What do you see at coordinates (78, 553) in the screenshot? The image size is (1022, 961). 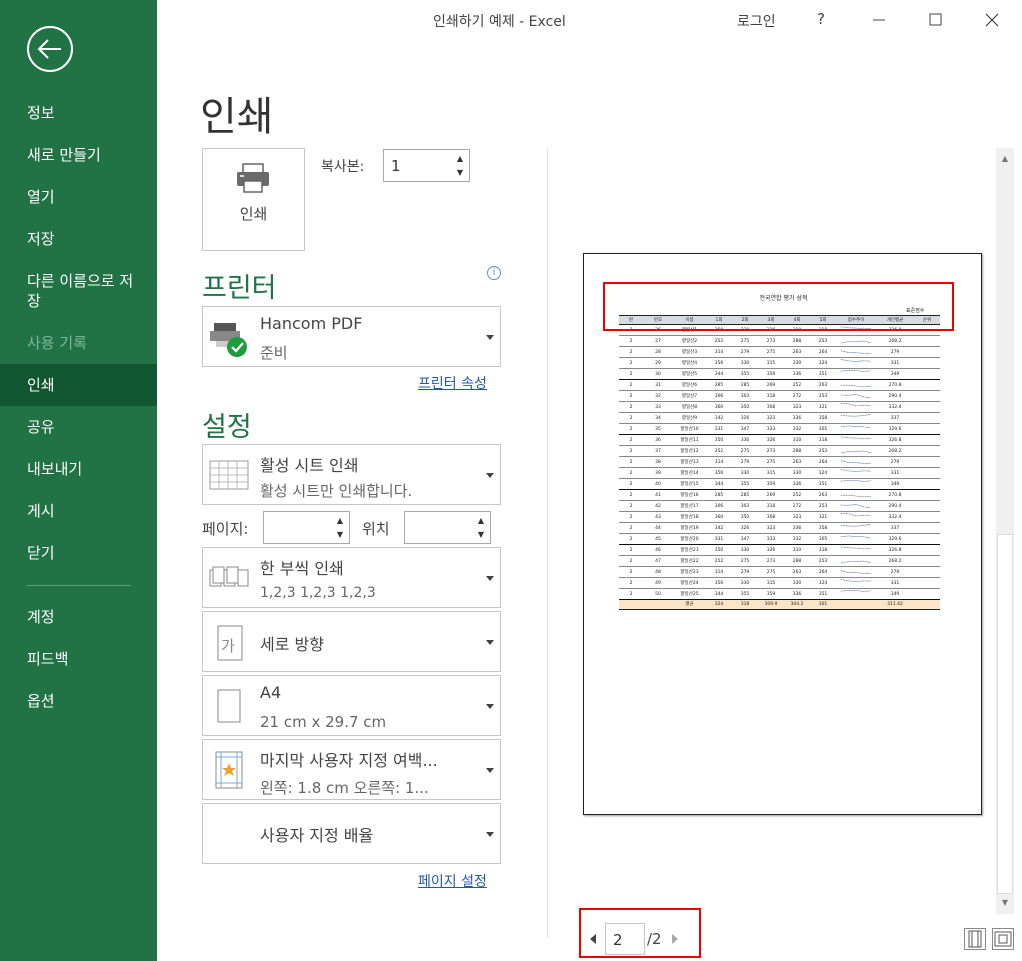 I see `sidebar-item-close: 닫기` at bounding box center [78, 553].